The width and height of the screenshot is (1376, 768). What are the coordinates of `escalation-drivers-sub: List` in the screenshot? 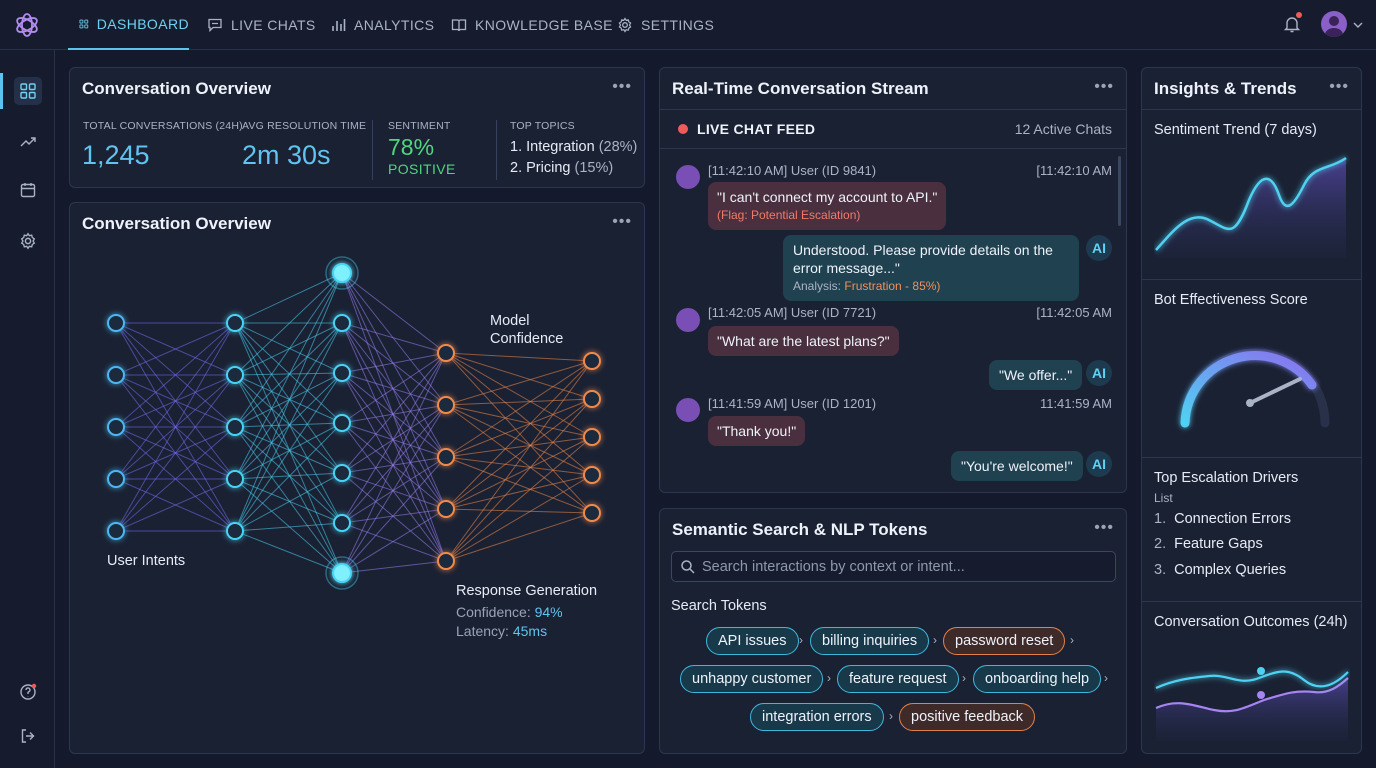 It's located at (1163, 498).